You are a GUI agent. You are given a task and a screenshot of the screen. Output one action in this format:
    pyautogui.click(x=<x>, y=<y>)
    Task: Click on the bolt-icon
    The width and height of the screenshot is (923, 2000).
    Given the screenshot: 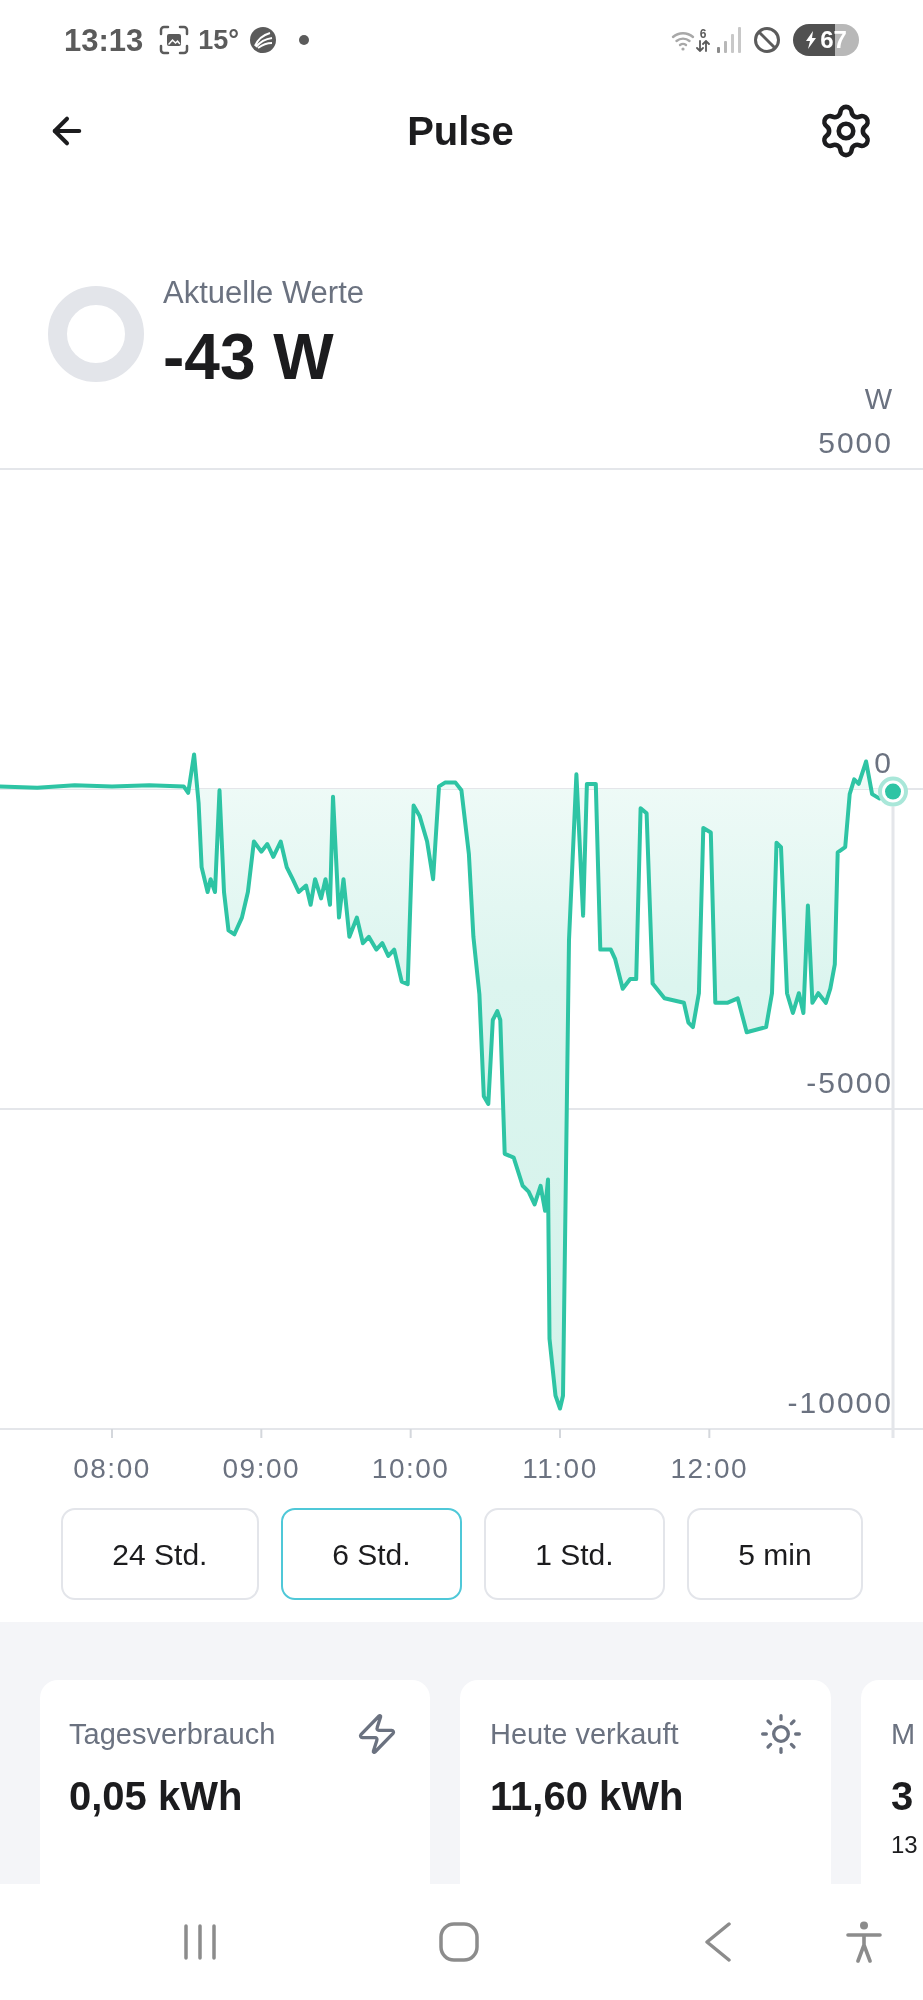 What is the action you would take?
    pyautogui.click(x=811, y=40)
    